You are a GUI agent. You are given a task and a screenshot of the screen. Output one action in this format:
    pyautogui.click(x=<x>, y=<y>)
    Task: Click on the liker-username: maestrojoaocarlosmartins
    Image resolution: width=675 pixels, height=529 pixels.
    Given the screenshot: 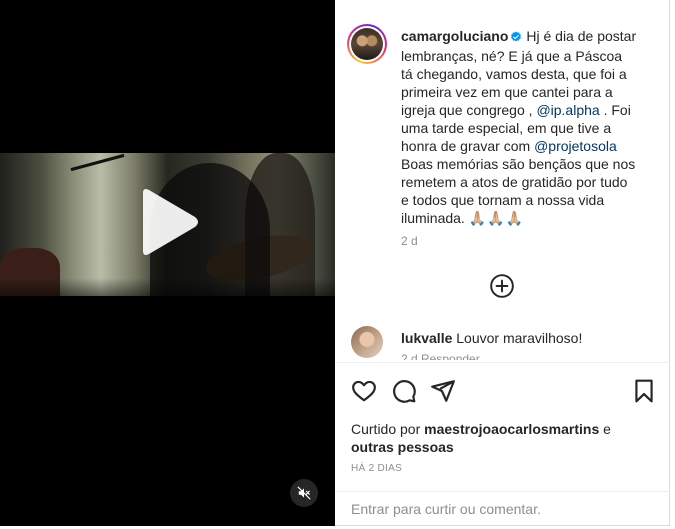 What is the action you would take?
    pyautogui.click(x=511, y=429)
    